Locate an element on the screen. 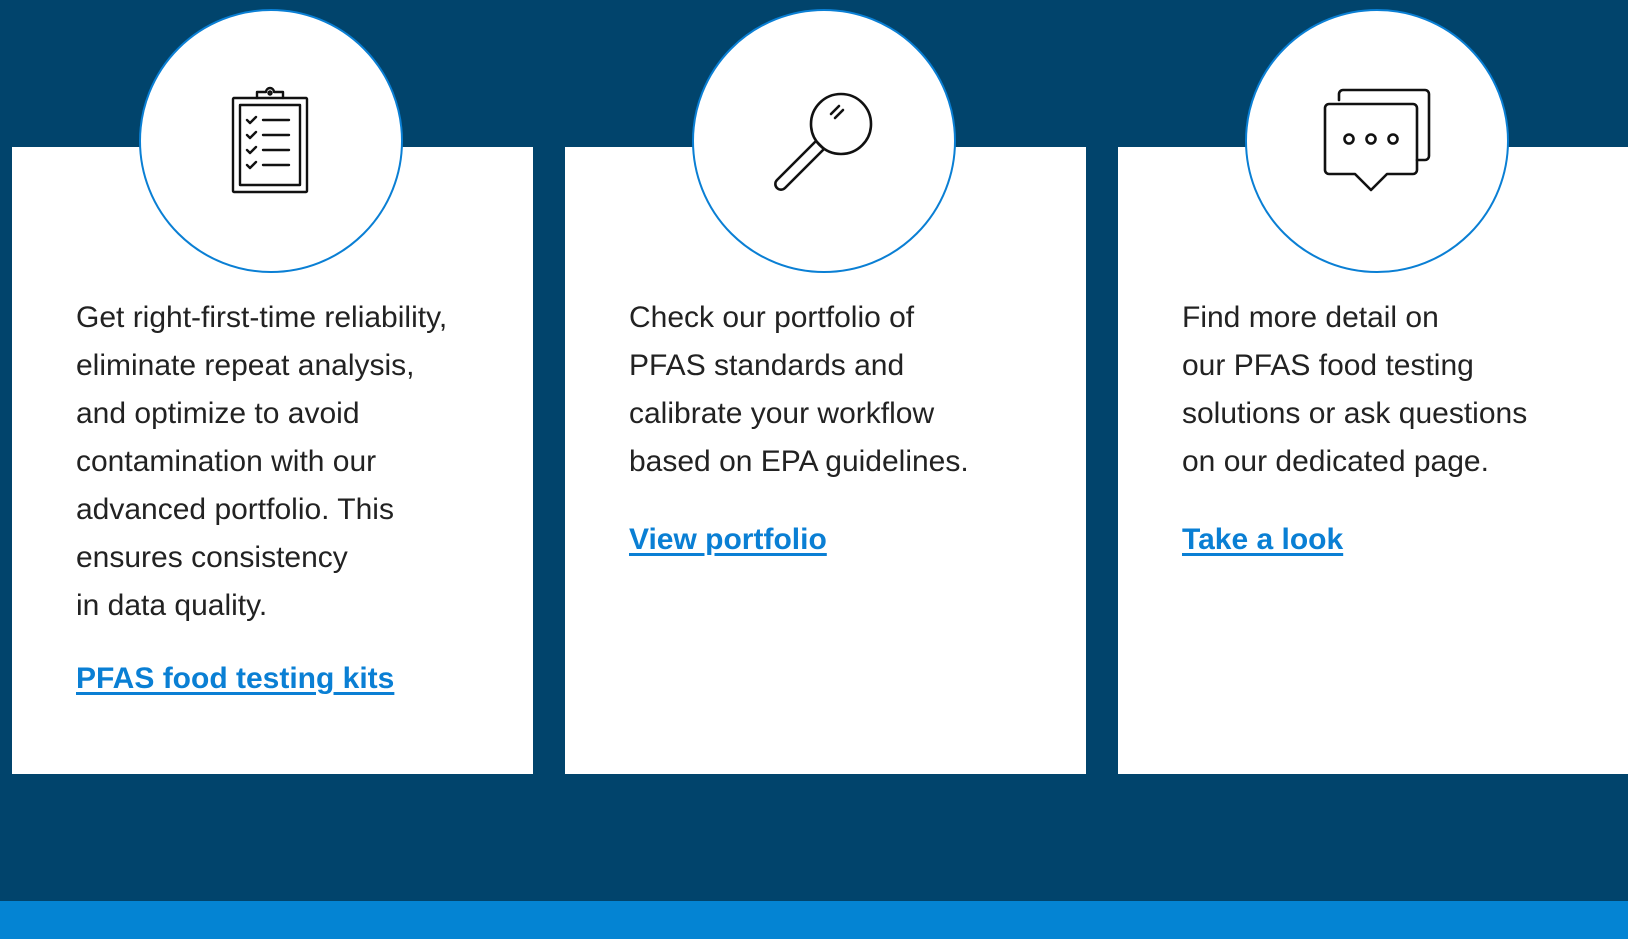 The width and height of the screenshot is (1628, 939). chat-bubbles-icon is located at coordinates (1377, 140).